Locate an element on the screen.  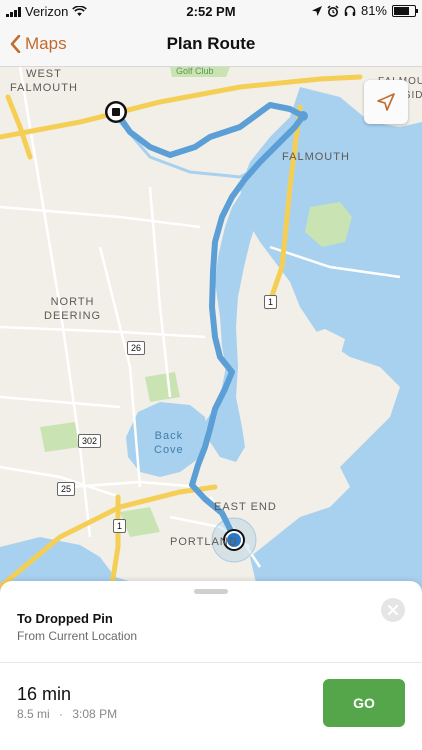
close-button is located at coordinates (393, 610).